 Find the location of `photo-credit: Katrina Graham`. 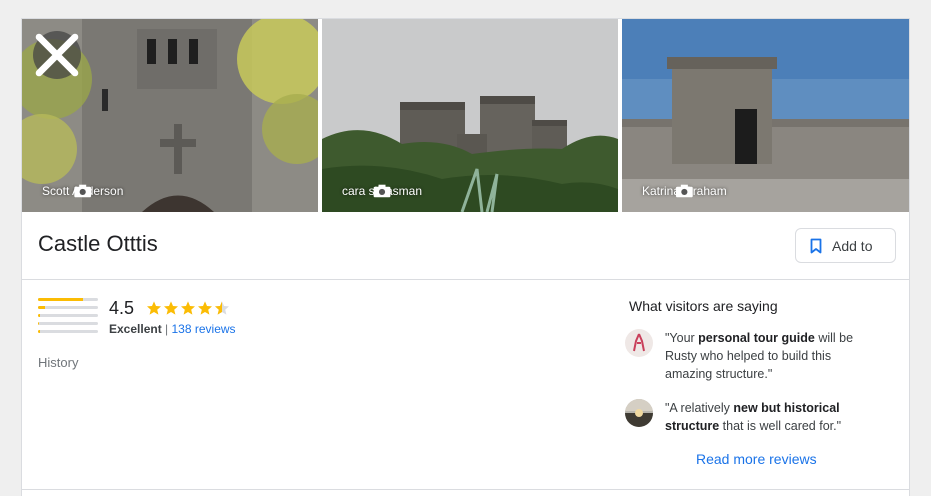

photo-credit: Katrina Graham is located at coordinates (684, 191).